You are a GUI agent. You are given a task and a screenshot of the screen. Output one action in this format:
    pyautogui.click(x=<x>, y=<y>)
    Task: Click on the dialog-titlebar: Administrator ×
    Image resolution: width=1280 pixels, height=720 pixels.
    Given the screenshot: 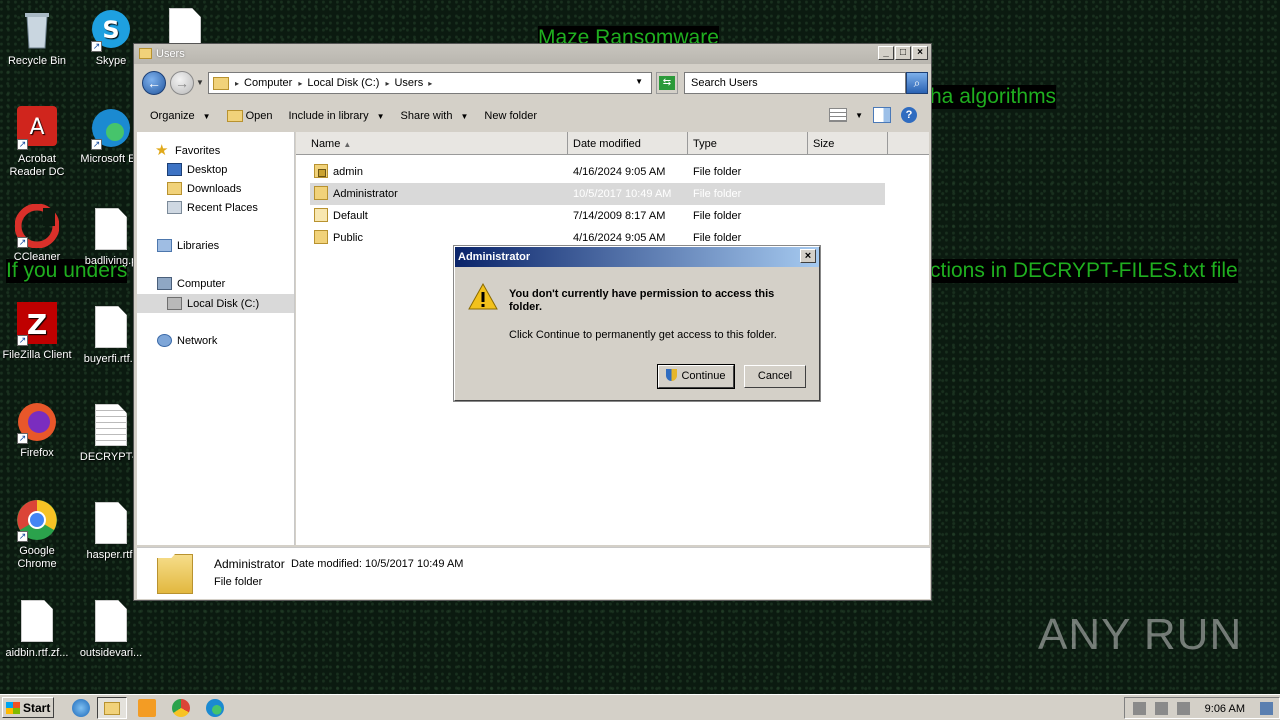 What is the action you would take?
    pyautogui.click(x=637, y=257)
    